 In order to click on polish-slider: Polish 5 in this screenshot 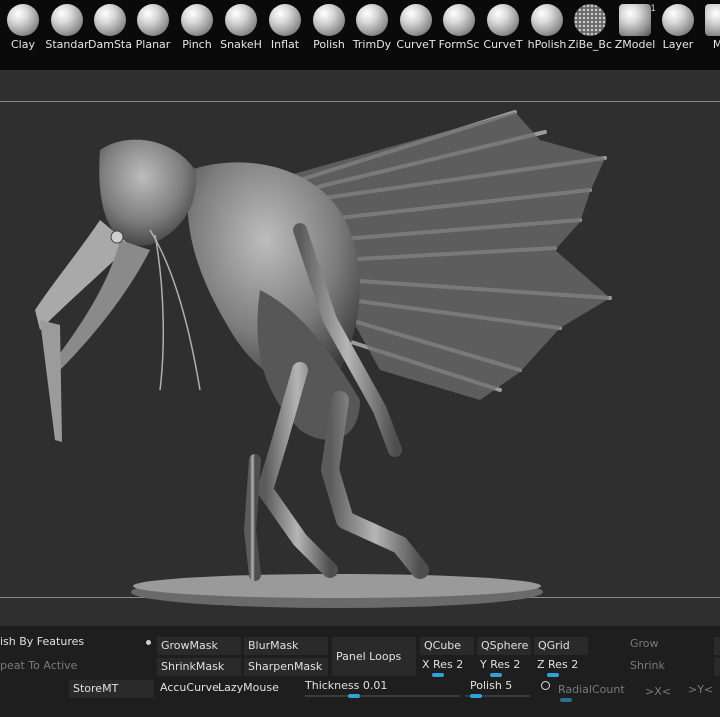, I will do `click(491, 686)`.